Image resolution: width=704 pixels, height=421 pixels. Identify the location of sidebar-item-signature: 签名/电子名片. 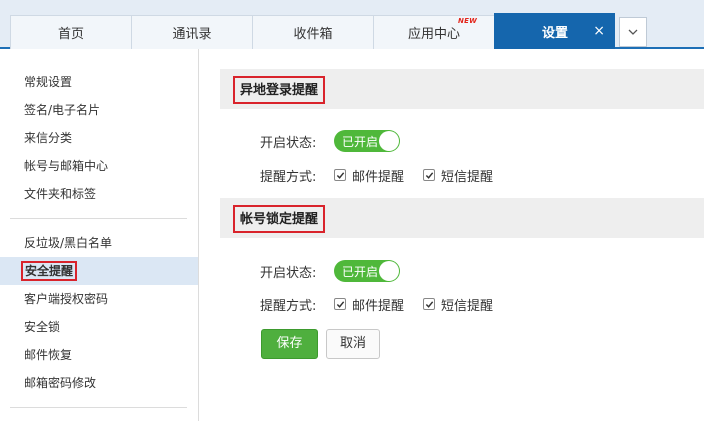
(99, 110).